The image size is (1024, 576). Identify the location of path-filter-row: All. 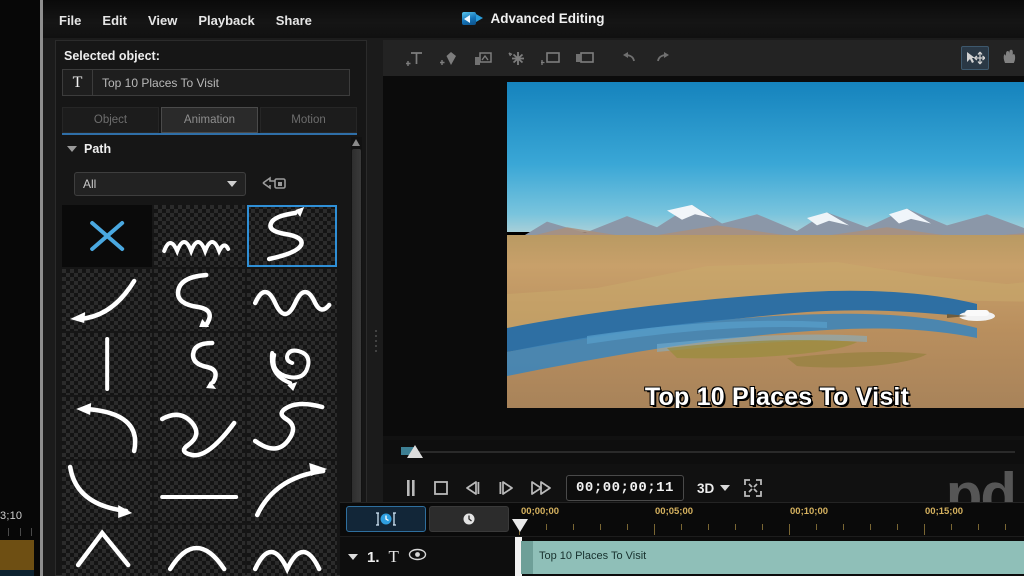
(210, 184).